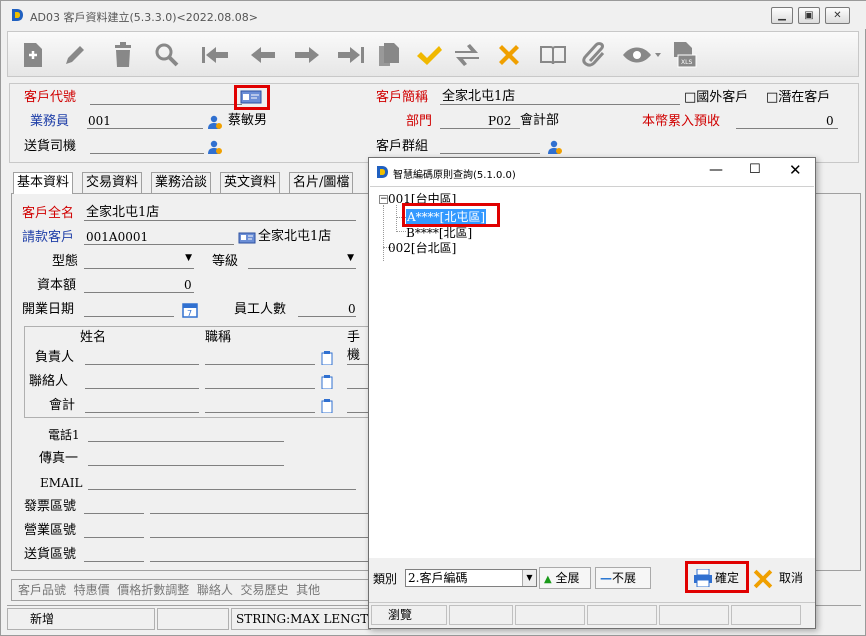  What do you see at coordinates (327, 382) in the screenshot?
I see `contact-clipboard-button` at bounding box center [327, 382].